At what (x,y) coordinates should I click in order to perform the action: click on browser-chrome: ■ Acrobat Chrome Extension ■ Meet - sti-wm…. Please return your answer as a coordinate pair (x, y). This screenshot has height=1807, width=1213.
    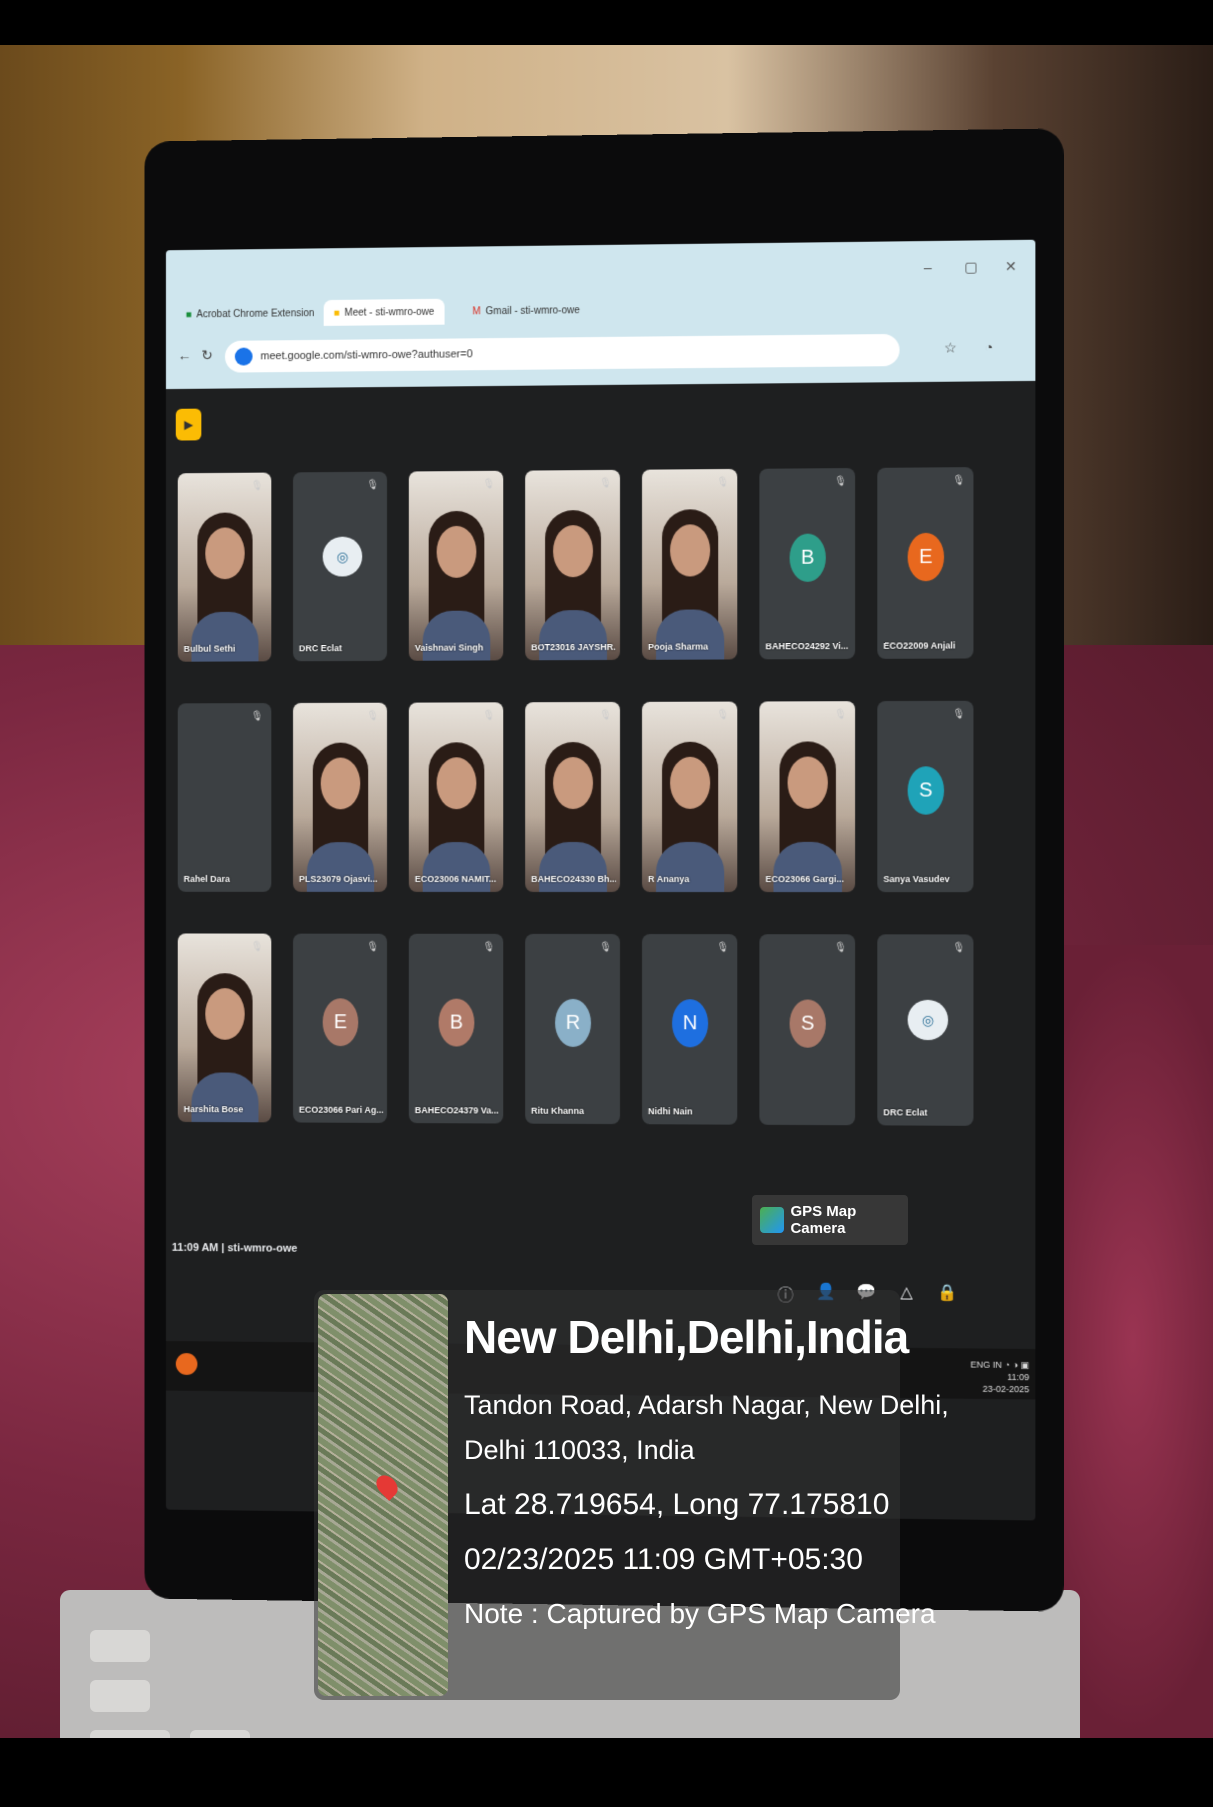
    Looking at the image, I should click on (600, 314).